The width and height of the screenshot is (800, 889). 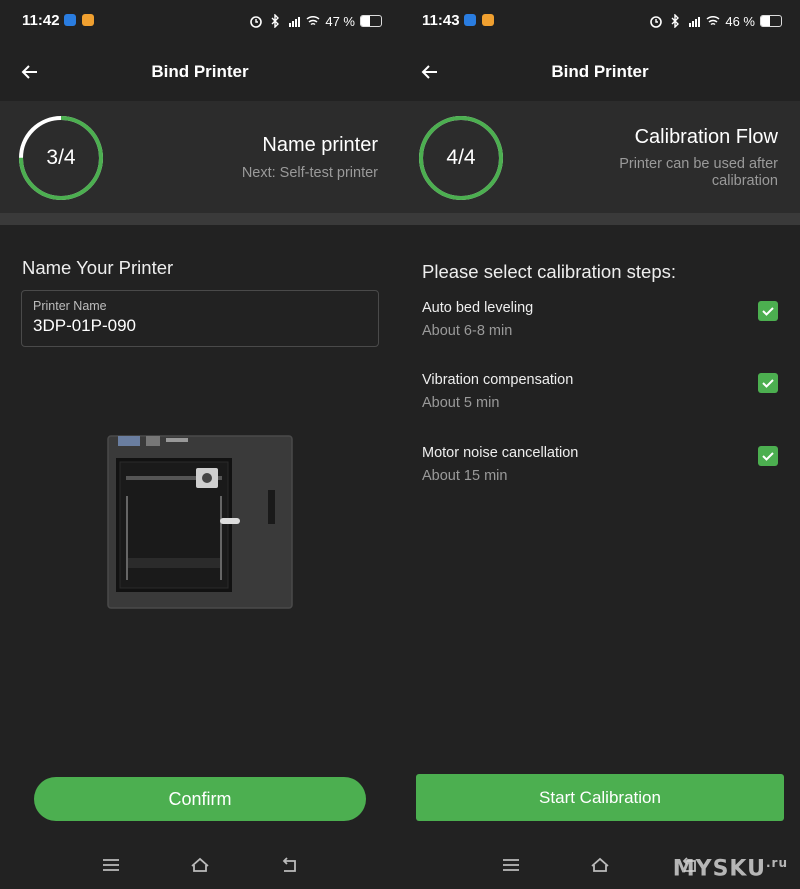 I want to click on section-heading: Name Your Printer, so click(x=98, y=267).